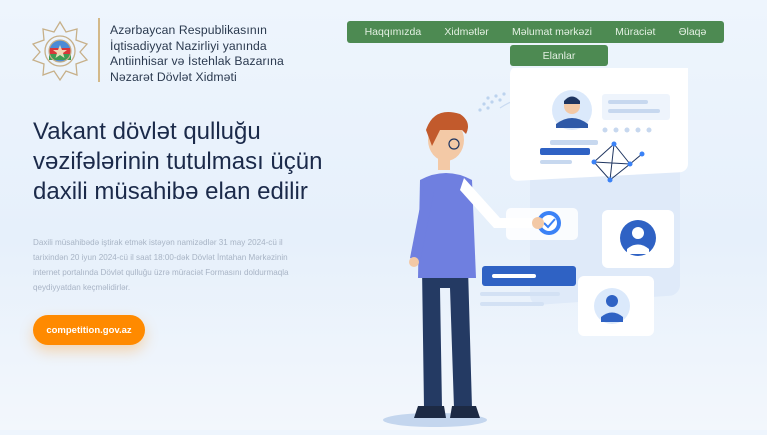 The image size is (767, 435). I want to click on nav-item-about: Haqqımızda, so click(393, 32).